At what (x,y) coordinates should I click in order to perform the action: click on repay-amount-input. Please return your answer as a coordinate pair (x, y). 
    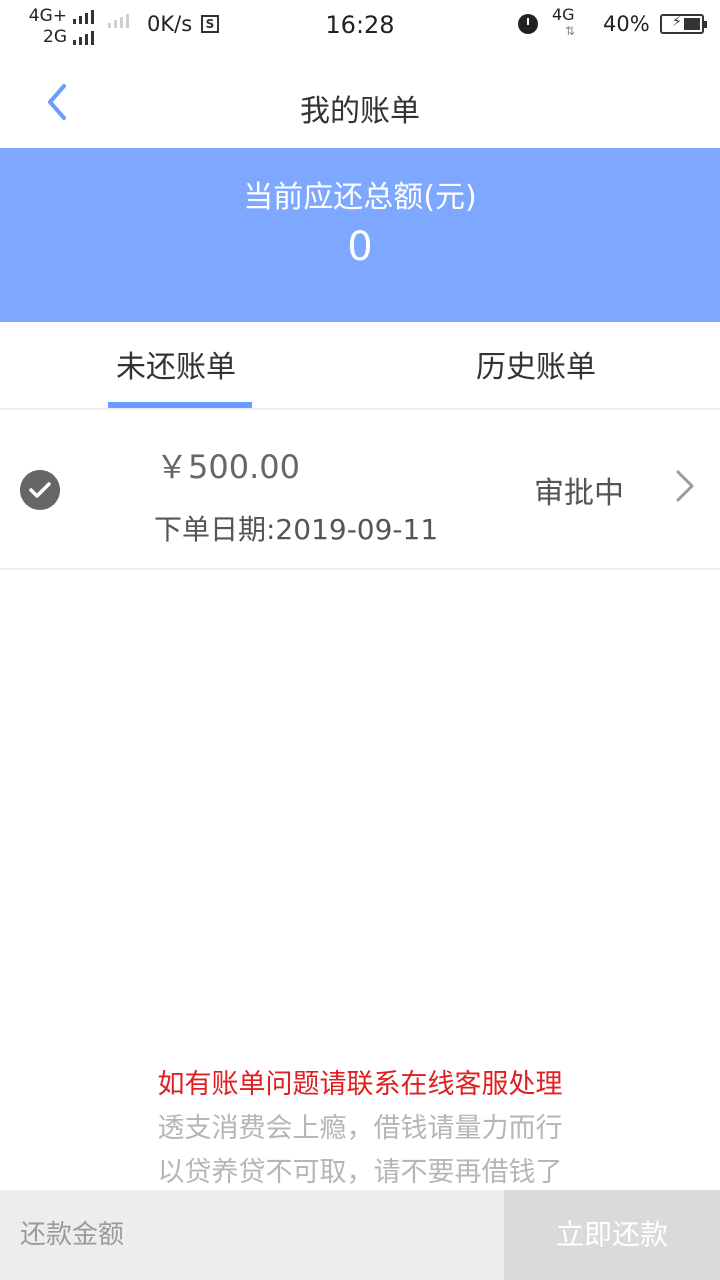
    Looking at the image, I should click on (252, 1235).